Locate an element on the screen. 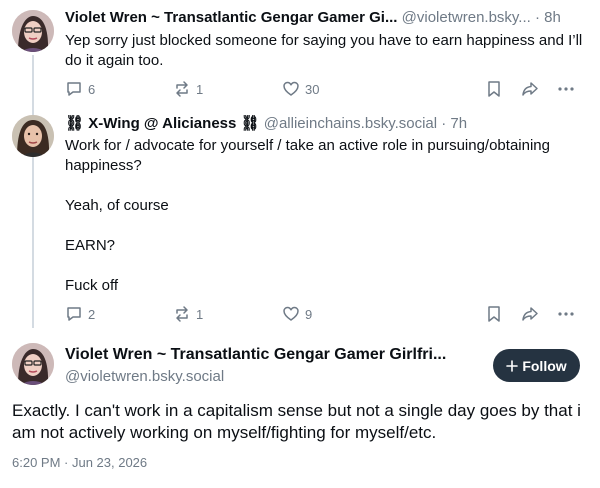  follow-label: Follow is located at coordinates (544, 365).